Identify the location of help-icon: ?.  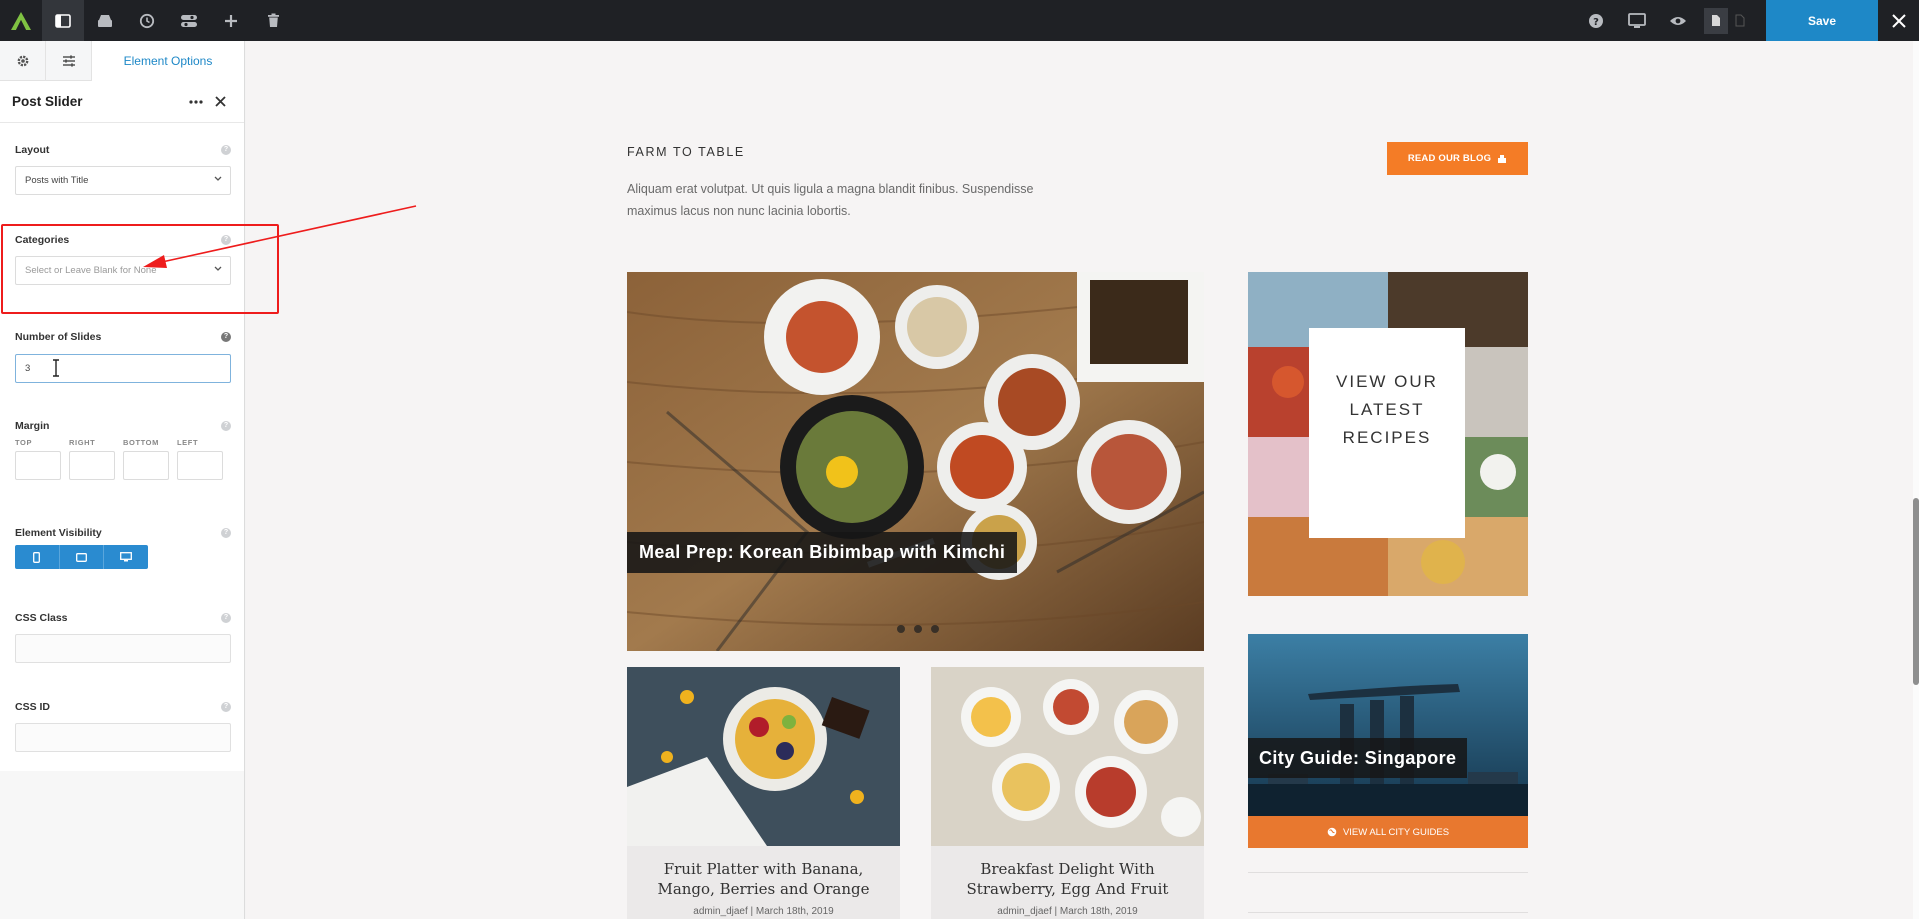
(1595, 20).